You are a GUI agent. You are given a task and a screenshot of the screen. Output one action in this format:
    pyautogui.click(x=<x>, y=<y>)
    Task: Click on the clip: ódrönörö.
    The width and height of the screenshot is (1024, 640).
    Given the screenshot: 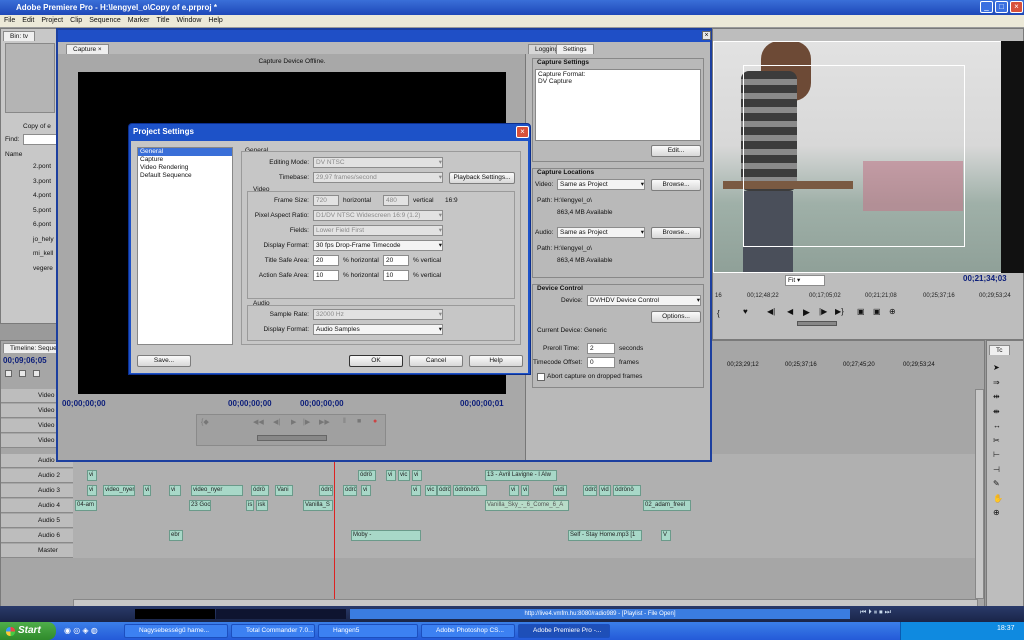 What is the action you would take?
    pyautogui.click(x=470, y=490)
    